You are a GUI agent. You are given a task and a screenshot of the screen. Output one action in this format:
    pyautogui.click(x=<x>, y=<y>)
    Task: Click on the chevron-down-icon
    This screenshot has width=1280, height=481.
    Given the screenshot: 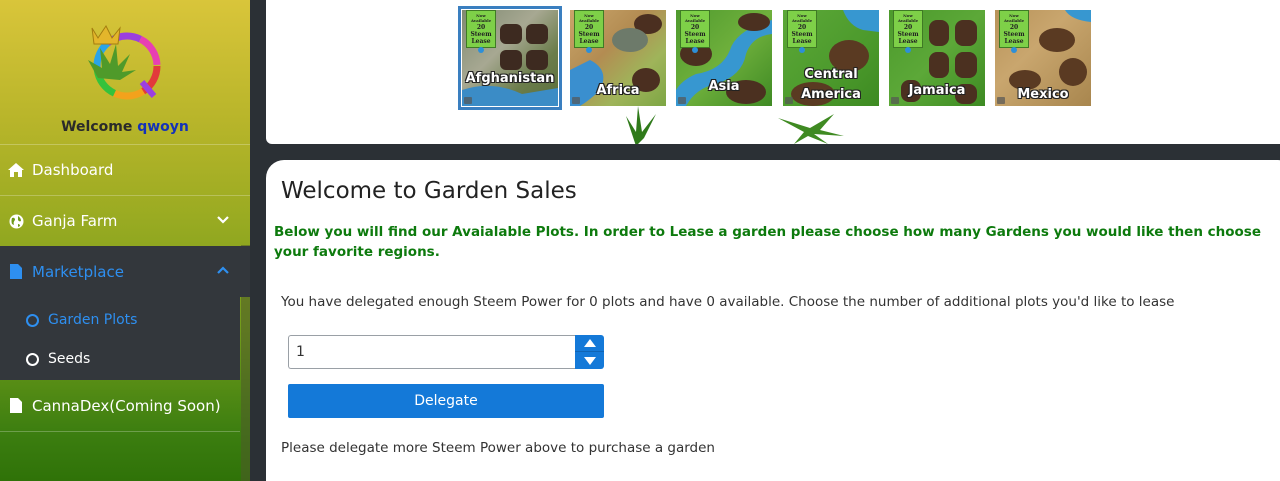 What is the action you would take?
    pyautogui.click(x=223, y=220)
    